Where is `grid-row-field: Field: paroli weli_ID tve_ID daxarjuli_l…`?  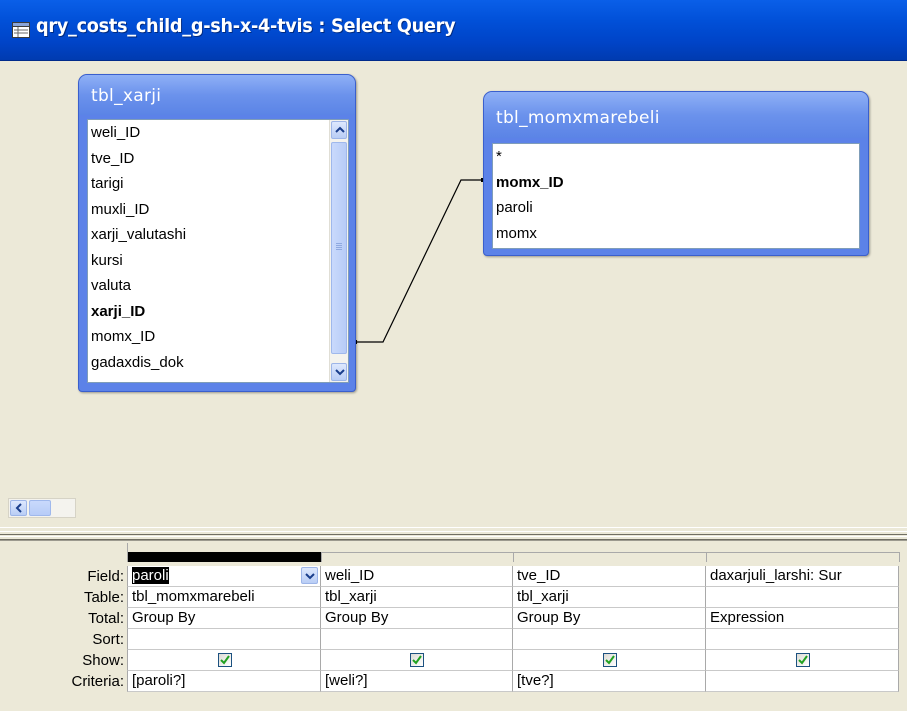
grid-row-field: Field: paroli weli_ID tve_ID daxarjuli_l… is located at coordinates (453, 576).